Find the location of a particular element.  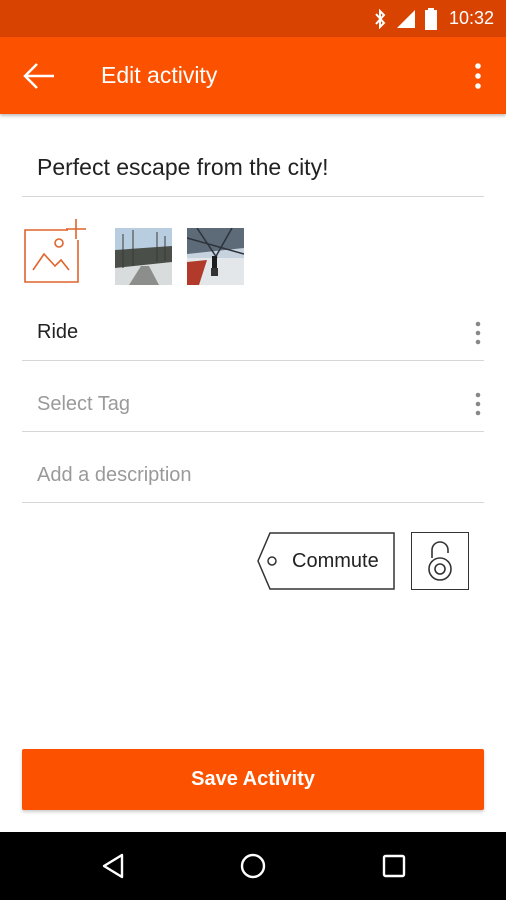

save-activity-button: Save Activity is located at coordinates (253, 779).